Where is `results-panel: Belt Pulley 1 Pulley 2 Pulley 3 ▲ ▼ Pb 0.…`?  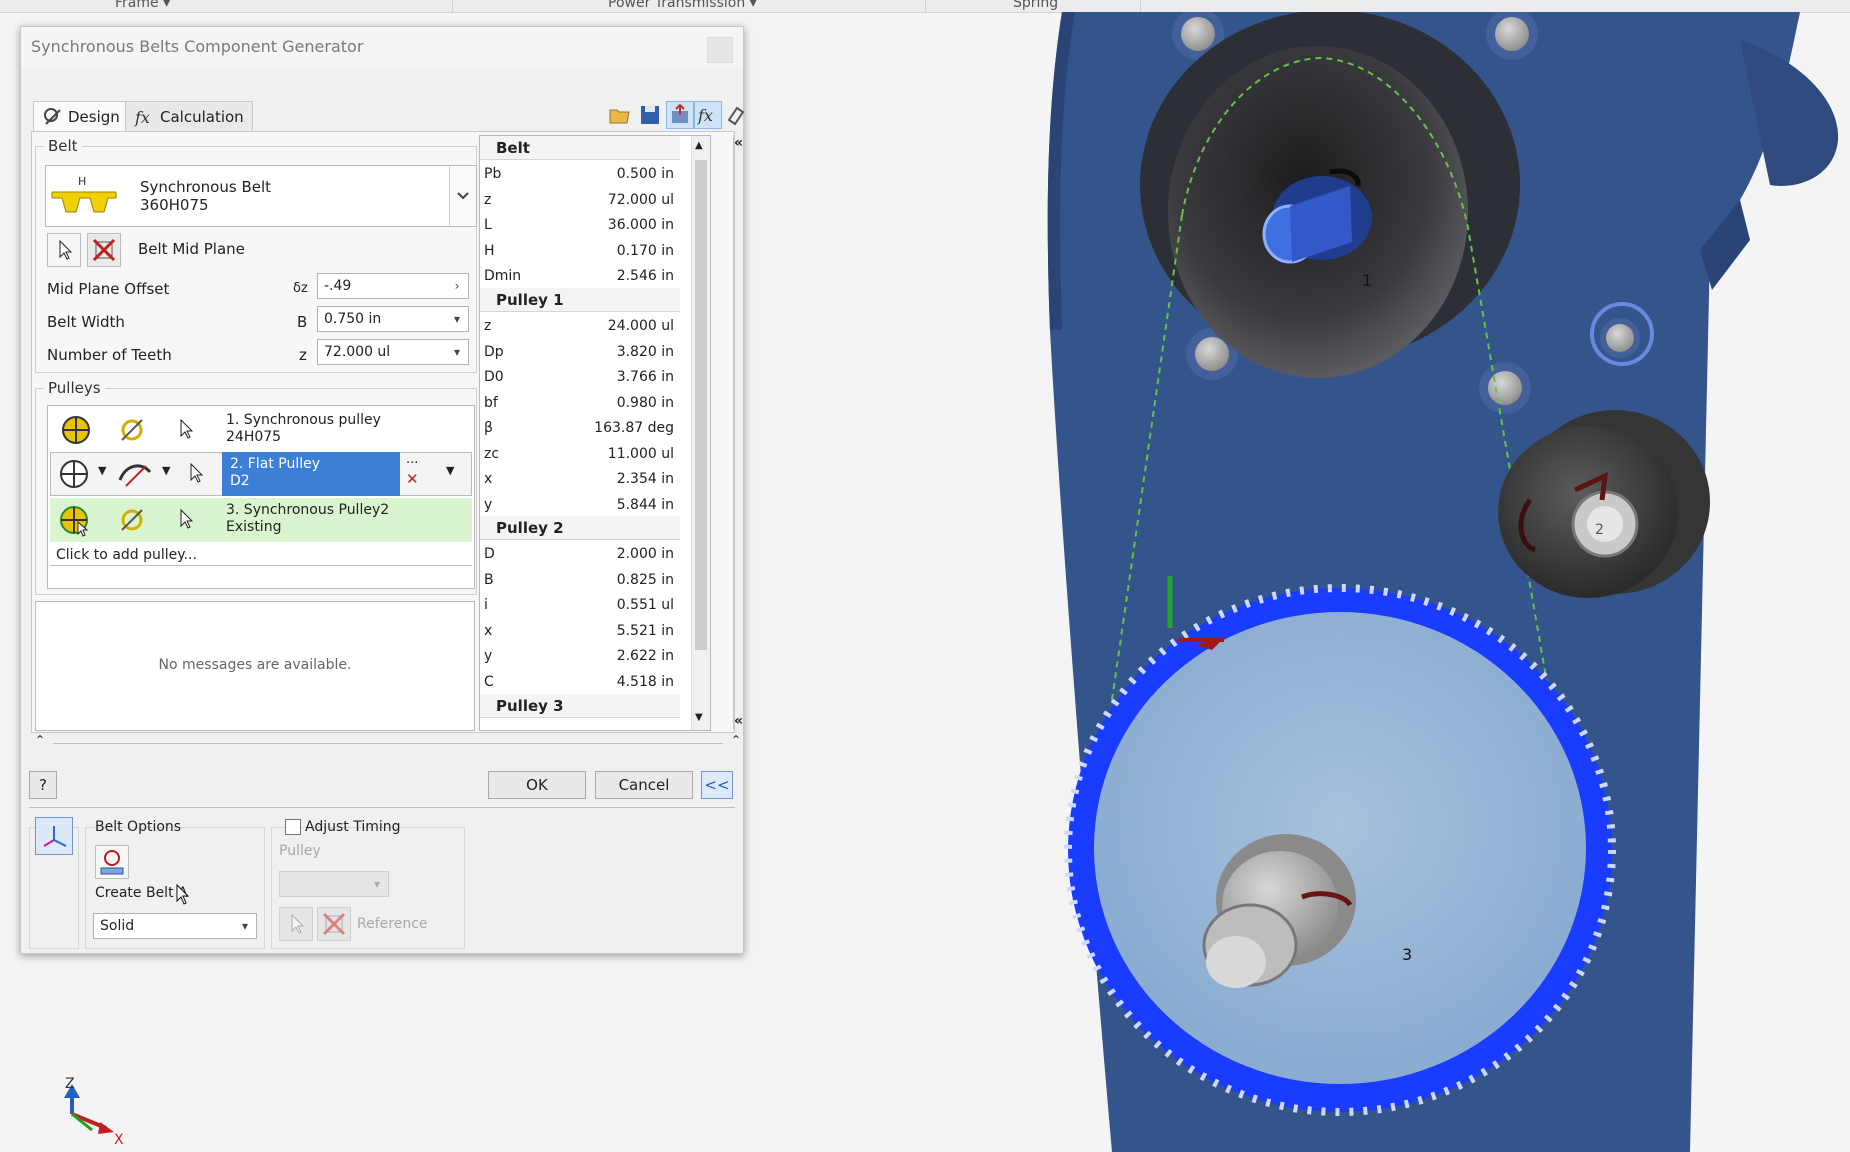
results-panel: Belt Pulley 1 Pulley 2 Pulley 3 ▲ ▼ Pb 0.… is located at coordinates (595, 433).